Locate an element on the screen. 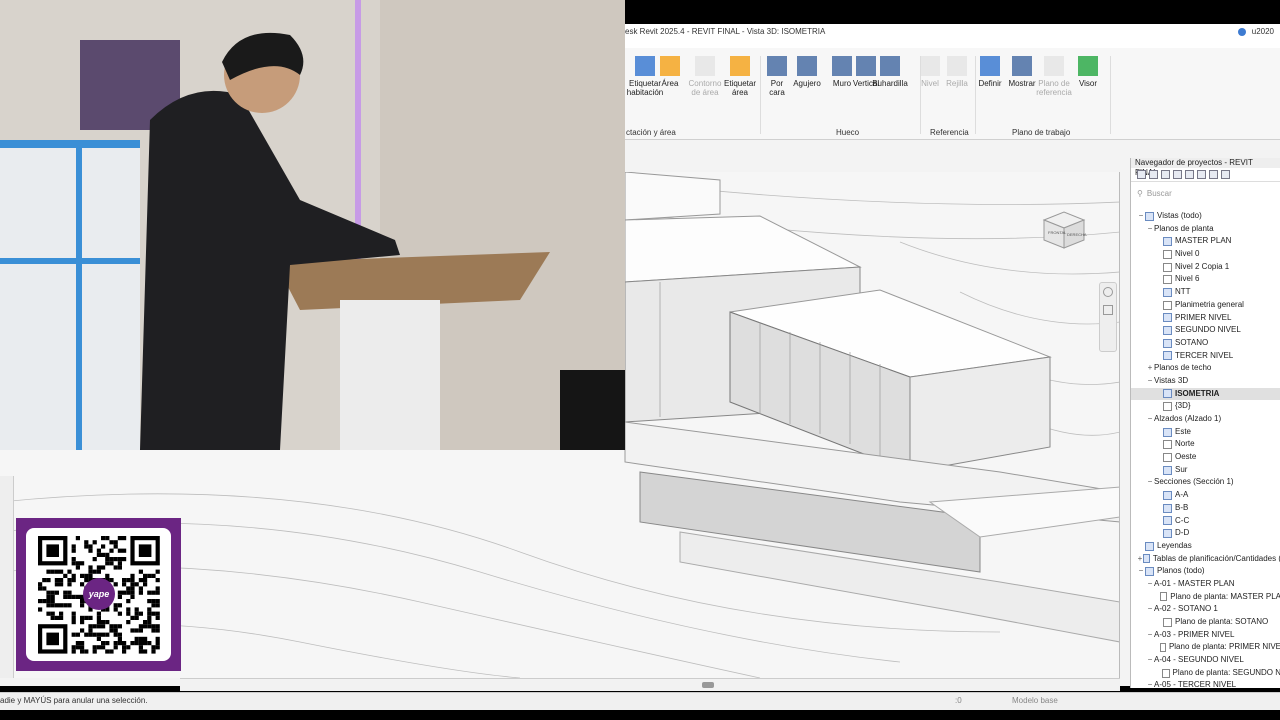  browser-node: B-B is located at coordinates (1205, 508).